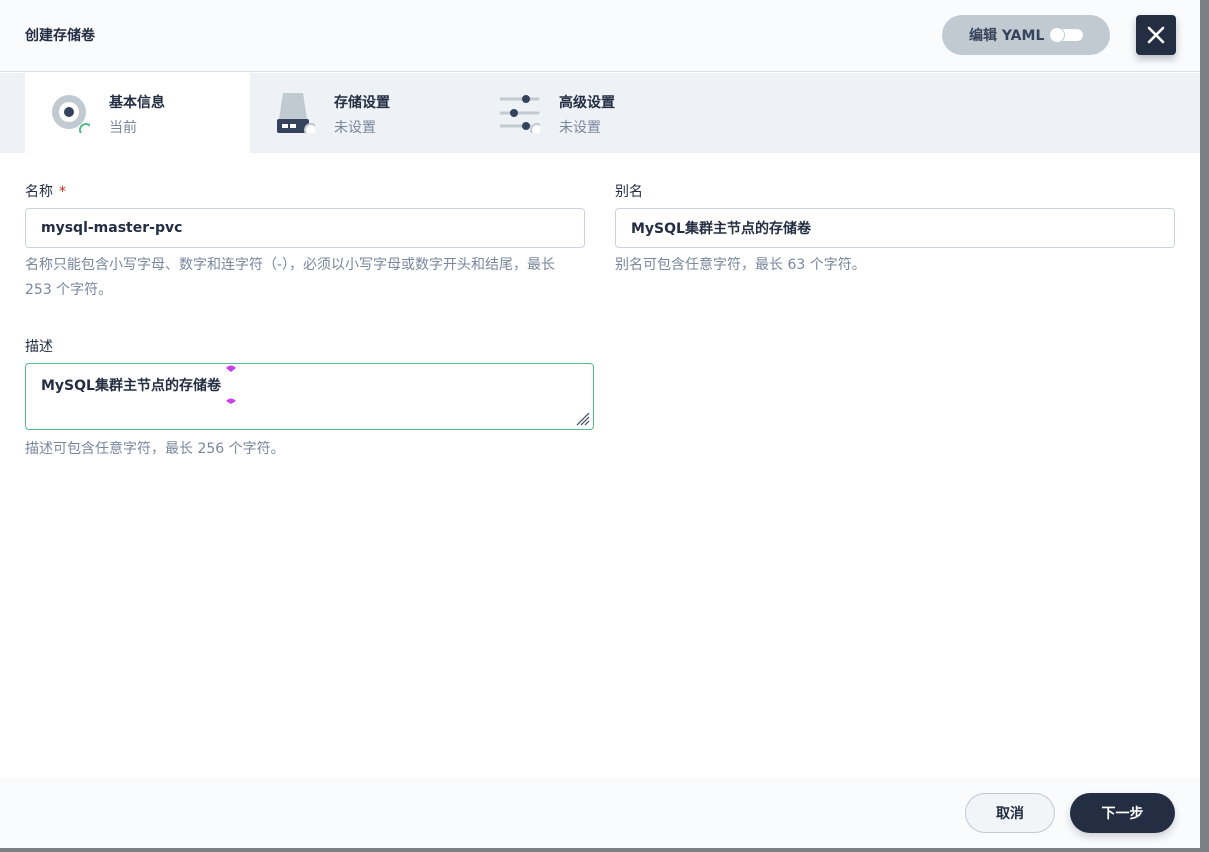 The height and width of the screenshot is (852, 1209). I want to click on tab-basic-info-label: 基本信息, so click(137, 103).